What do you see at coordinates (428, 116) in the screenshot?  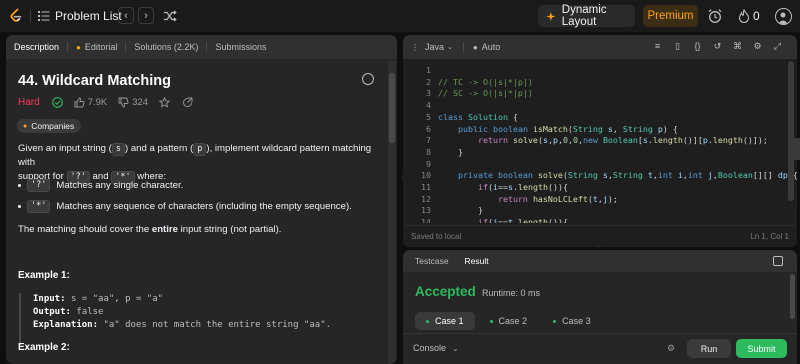 I see `line-number: 5` at bounding box center [428, 116].